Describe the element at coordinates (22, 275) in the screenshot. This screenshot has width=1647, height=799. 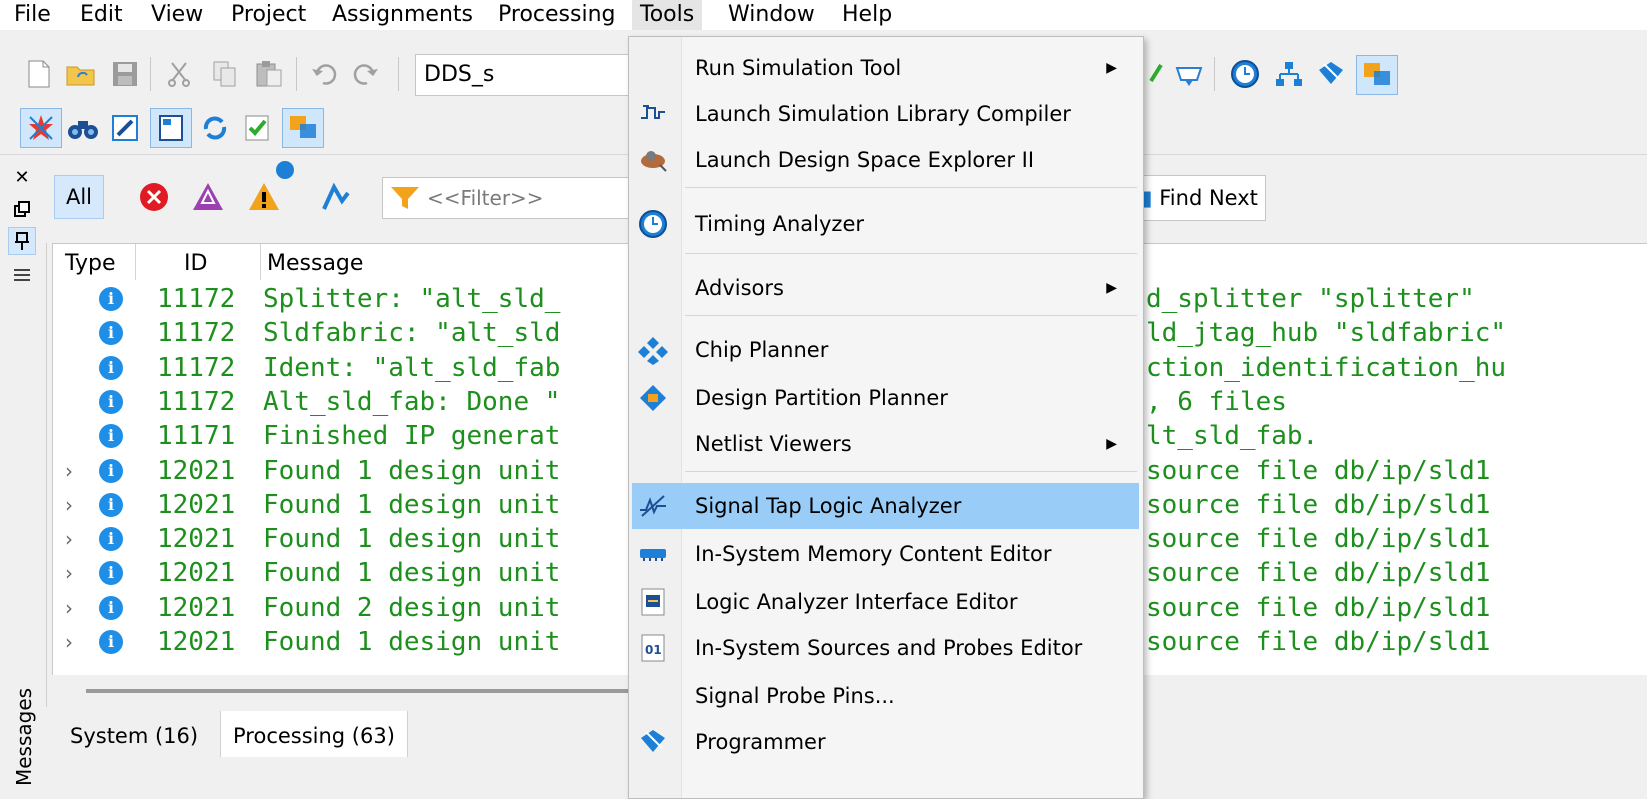
I see `menu-lines-icon` at that location.